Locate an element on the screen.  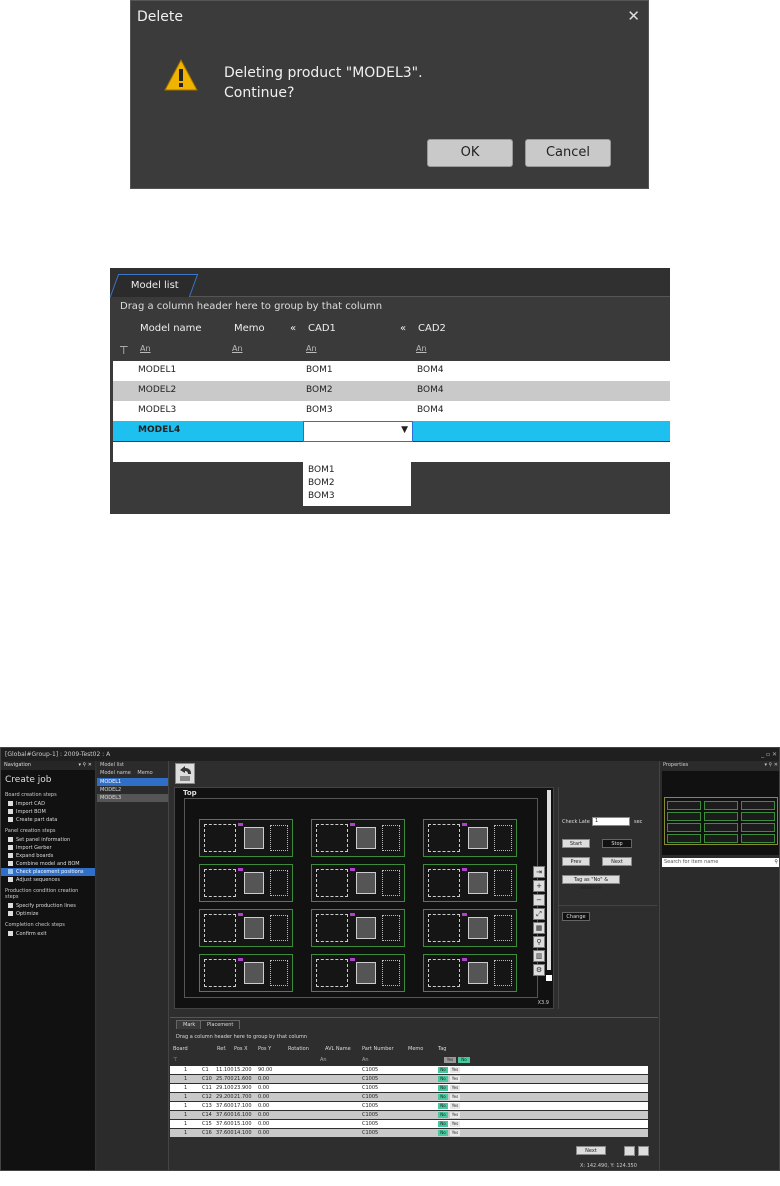
tab-mark: Mark is located at coordinates (189, 1024).